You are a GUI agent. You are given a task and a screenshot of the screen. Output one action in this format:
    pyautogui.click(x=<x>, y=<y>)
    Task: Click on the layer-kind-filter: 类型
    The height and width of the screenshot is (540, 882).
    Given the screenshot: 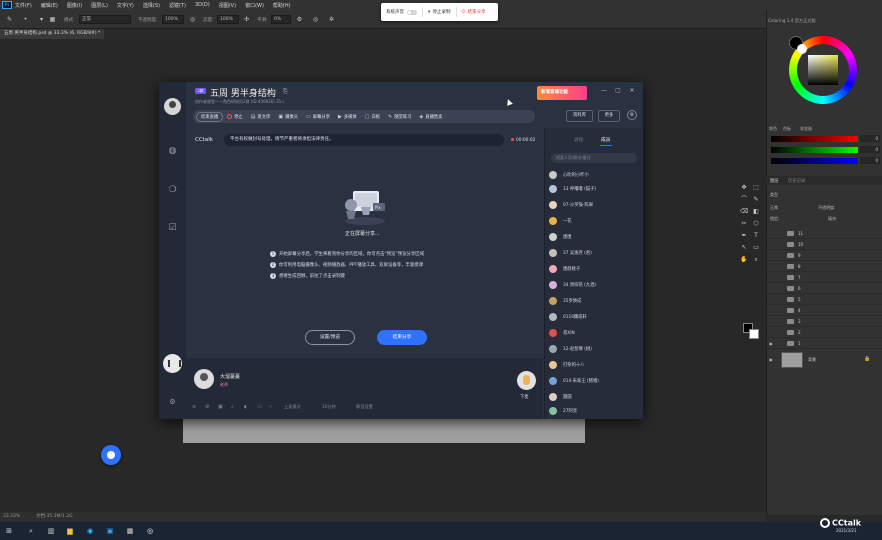 What is the action you would take?
    pyautogui.click(x=774, y=195)
    